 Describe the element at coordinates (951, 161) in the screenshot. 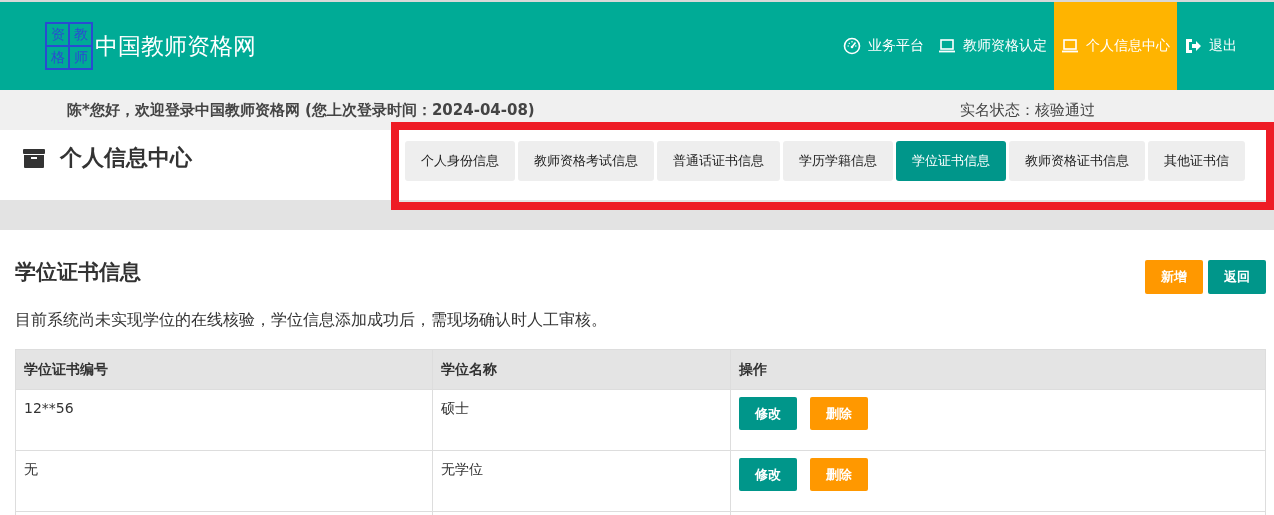

I see `tab: 学位证书信息` at that location.